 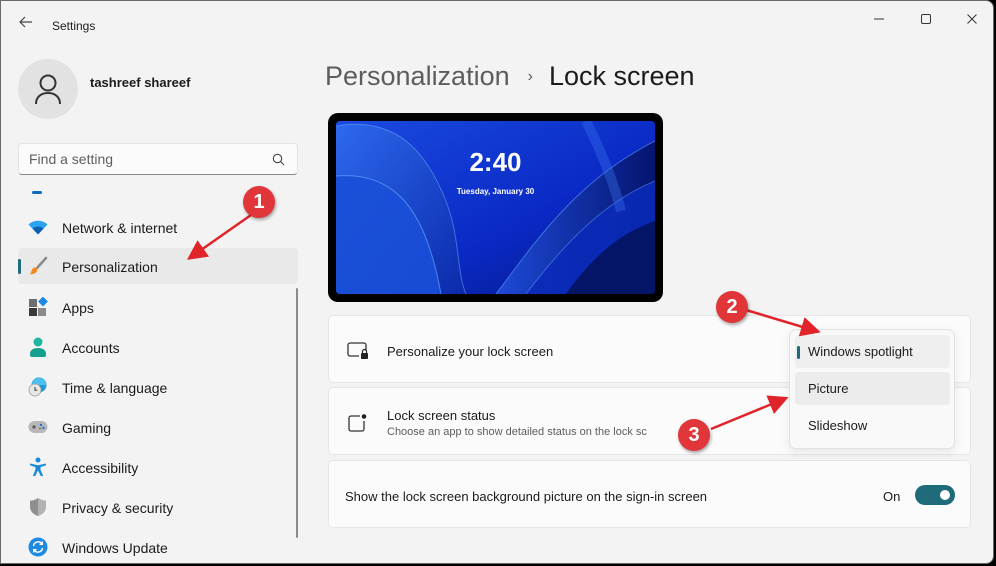 I want to click on setting-title: Lock screen status, so click(x=441, y=415).